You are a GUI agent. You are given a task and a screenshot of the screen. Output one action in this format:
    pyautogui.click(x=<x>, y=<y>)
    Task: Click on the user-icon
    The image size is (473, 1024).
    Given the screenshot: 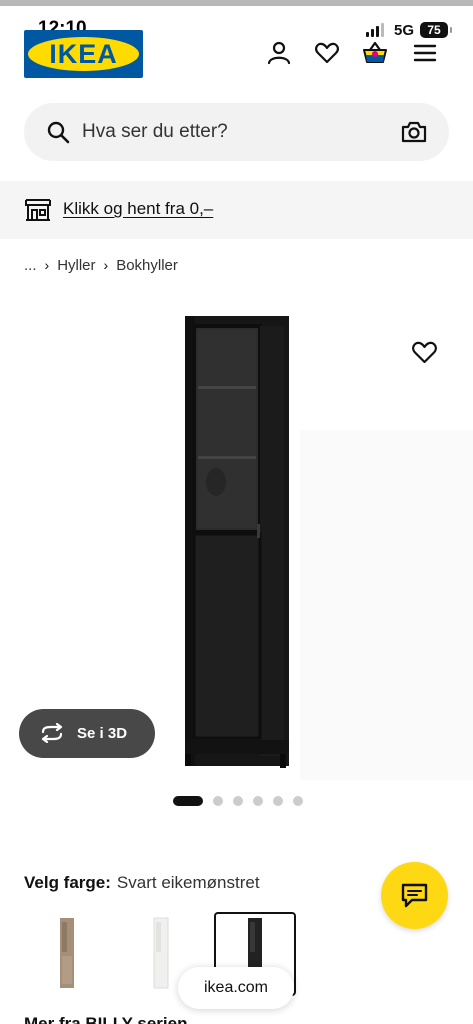 What is the action you would take?
    pyautogui.click(x=279, y=53)
    